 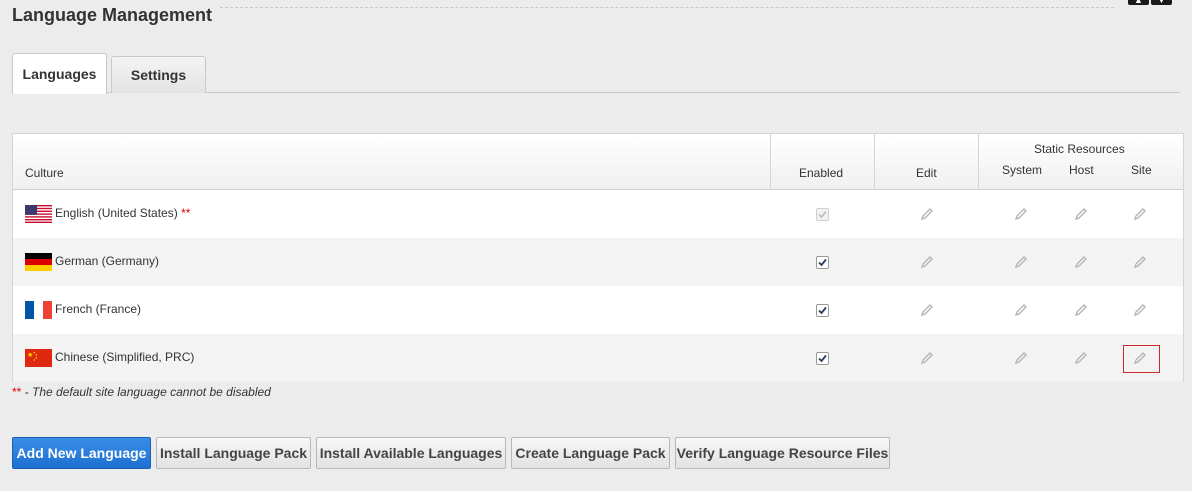 I want to click on install-available-languages-button: Install Available Languages, so click(x=411, y=453).